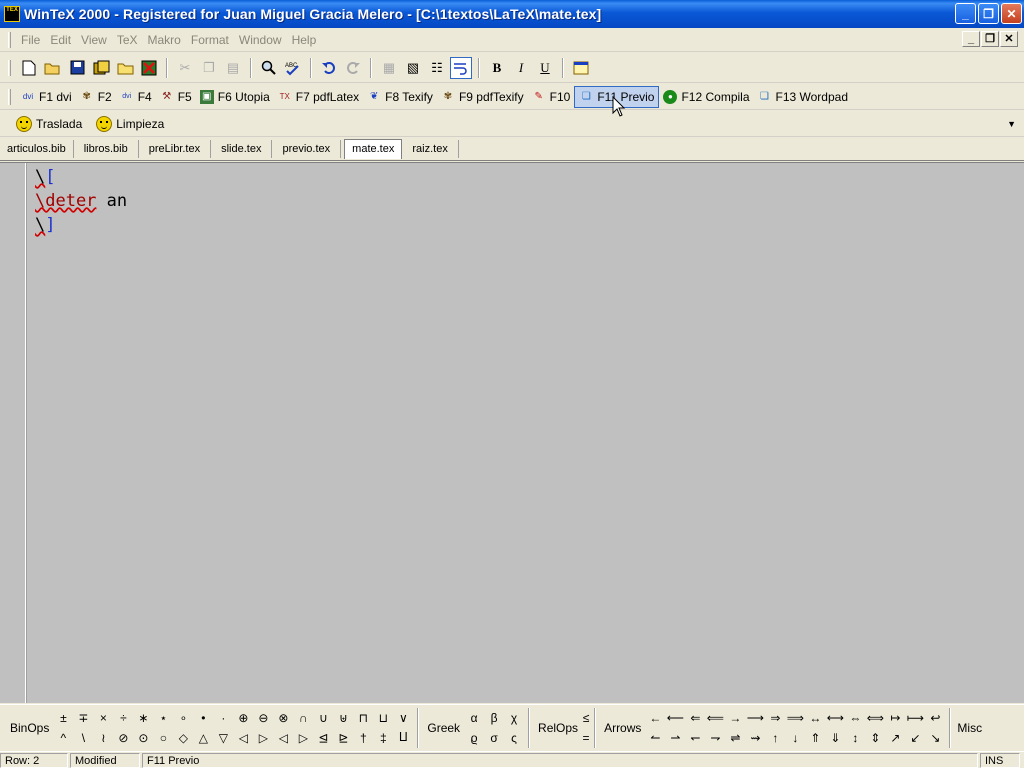 The height and width of the screenshot is (768, 1024). Describe the element at coordinates (163, 718) in the screenshot. I see `binops-symbol-button: ⋆` at that location.